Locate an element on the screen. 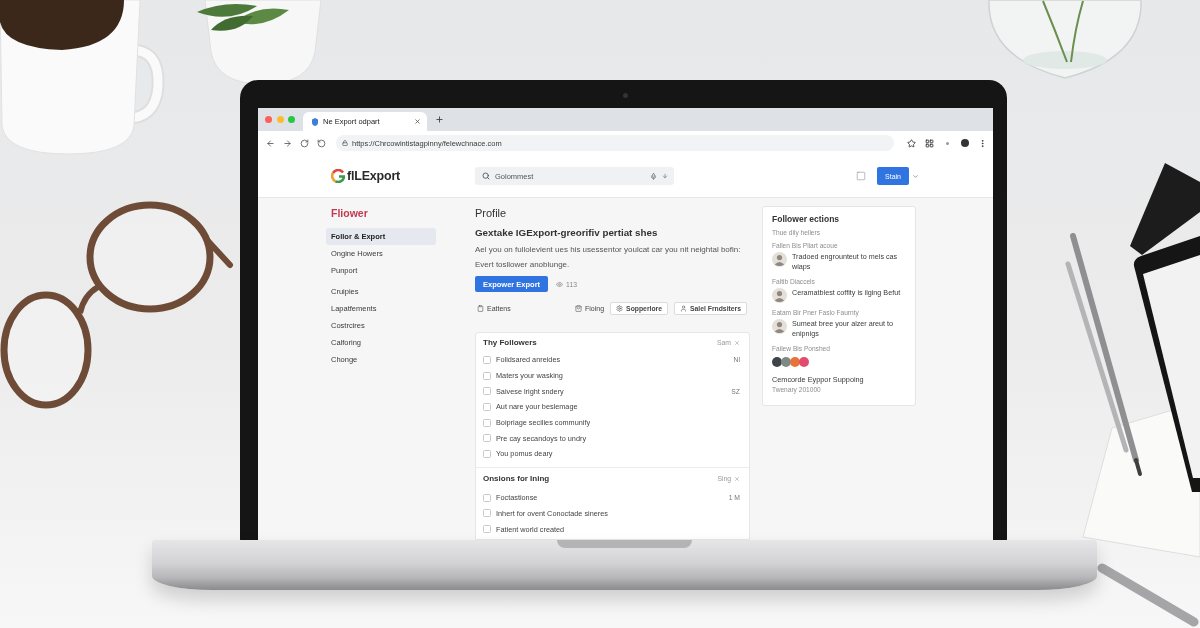  profile-description: Ael you on fullolevient ues his usessentor youlcat car you nit neightal bofin: Evert tosllower anoblunge. is located at coordinates (608, 257).